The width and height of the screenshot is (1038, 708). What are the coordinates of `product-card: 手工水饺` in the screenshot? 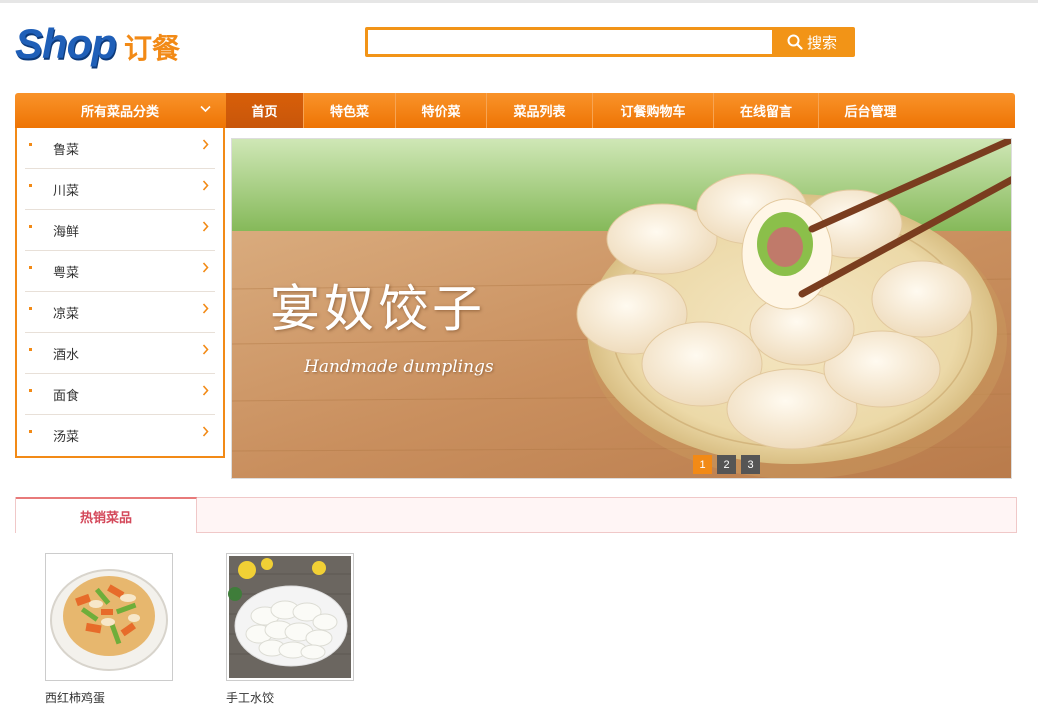 It's located at (290, 629).